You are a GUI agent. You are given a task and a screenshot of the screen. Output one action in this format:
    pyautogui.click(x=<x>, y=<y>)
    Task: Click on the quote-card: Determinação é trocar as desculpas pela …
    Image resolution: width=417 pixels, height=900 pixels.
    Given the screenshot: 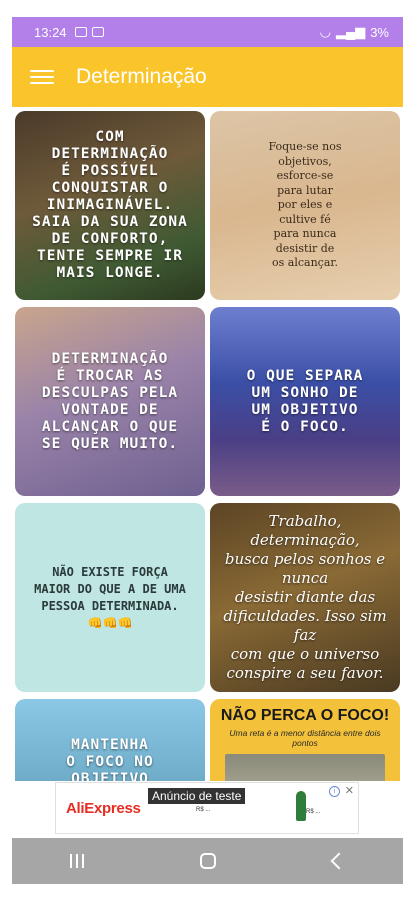 What is the action you would take?
    pyautogui.click(x=110, y=401)
    